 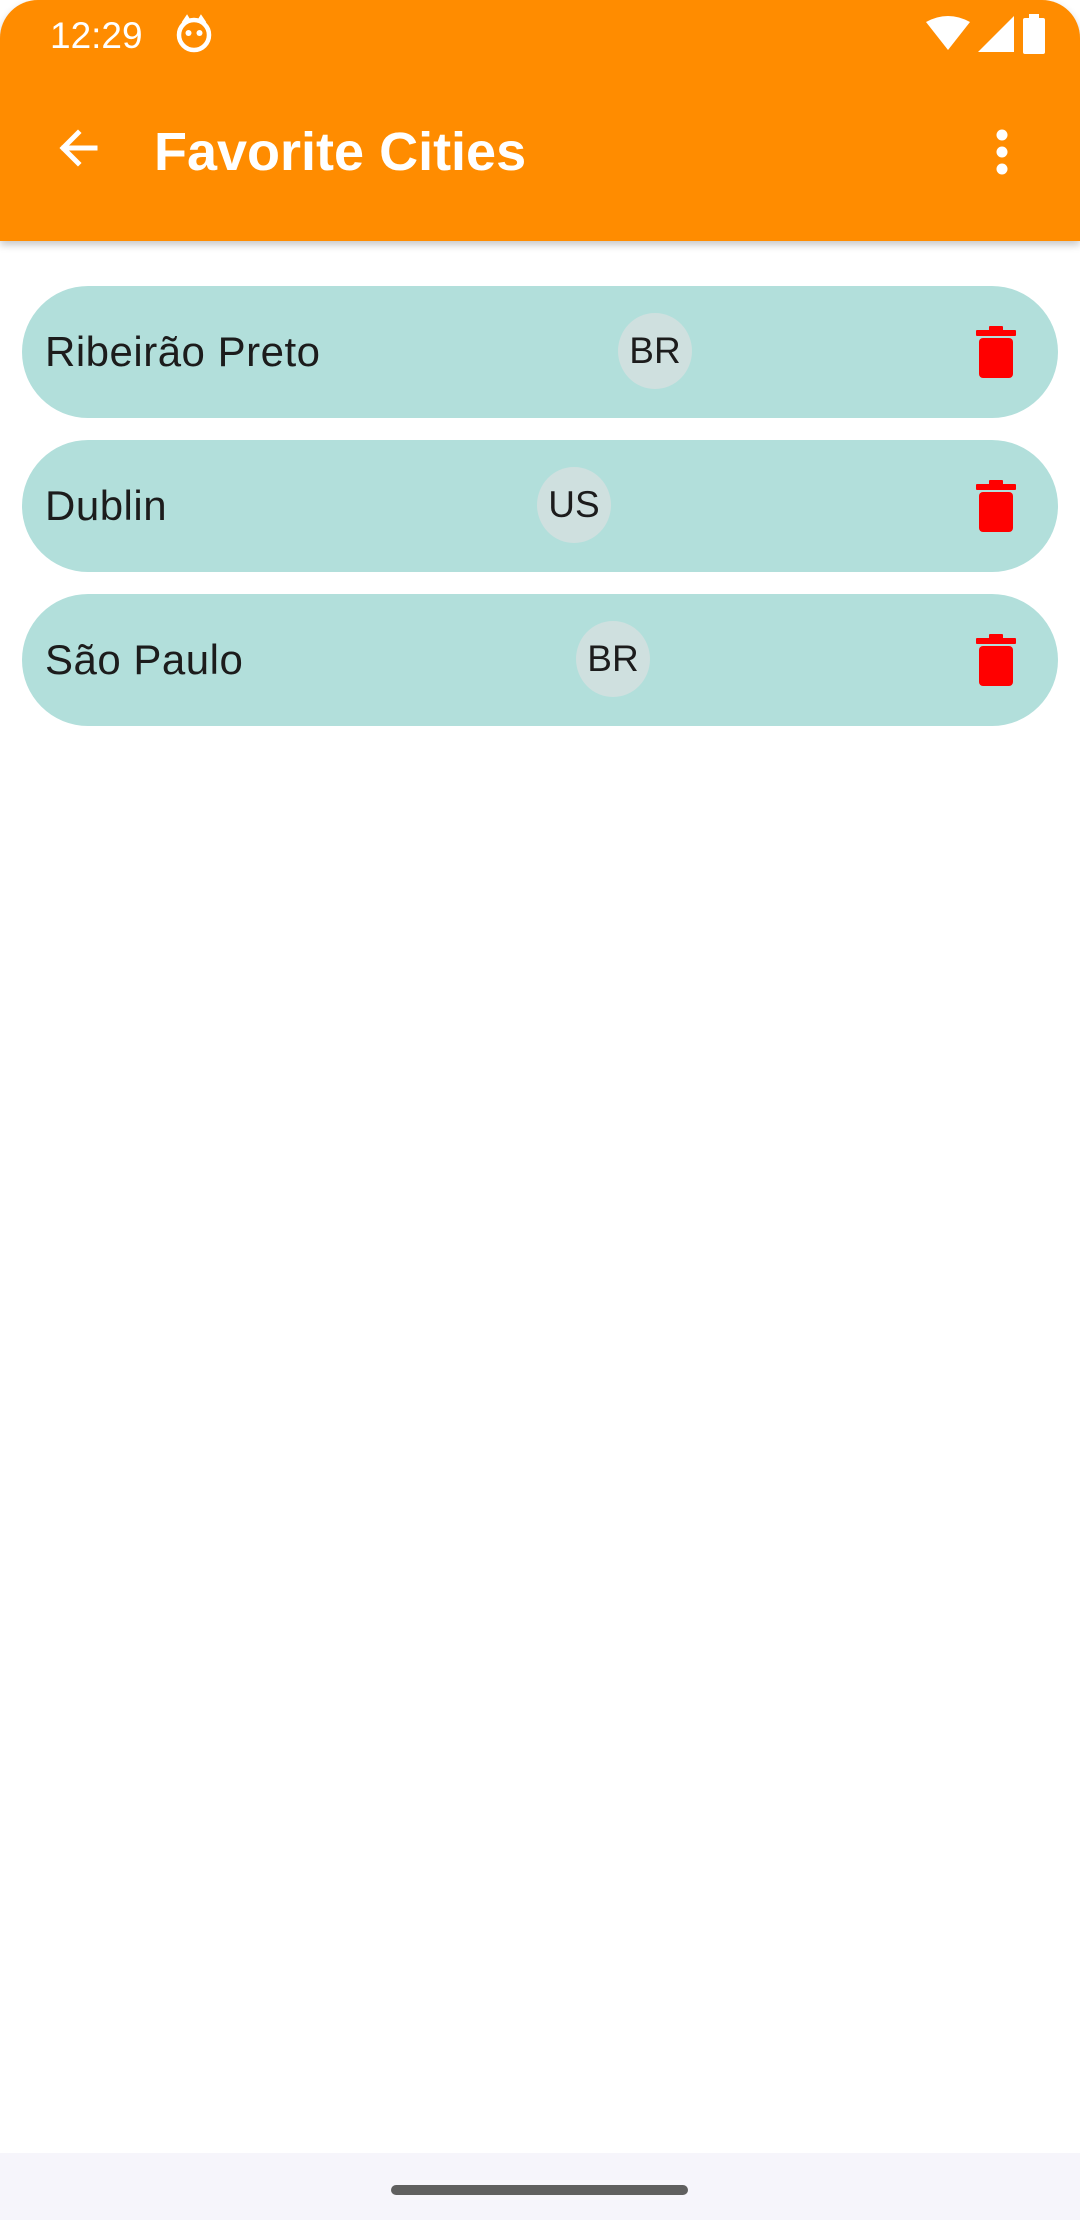 I want to click on status-icons, so click(x=986, y=34).